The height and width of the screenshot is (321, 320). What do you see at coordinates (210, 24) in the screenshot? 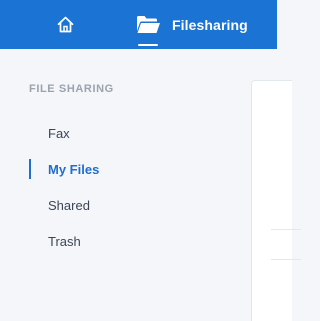
I see `filesharing-tab-label: Filesharing` at bounding box center [210, 24].